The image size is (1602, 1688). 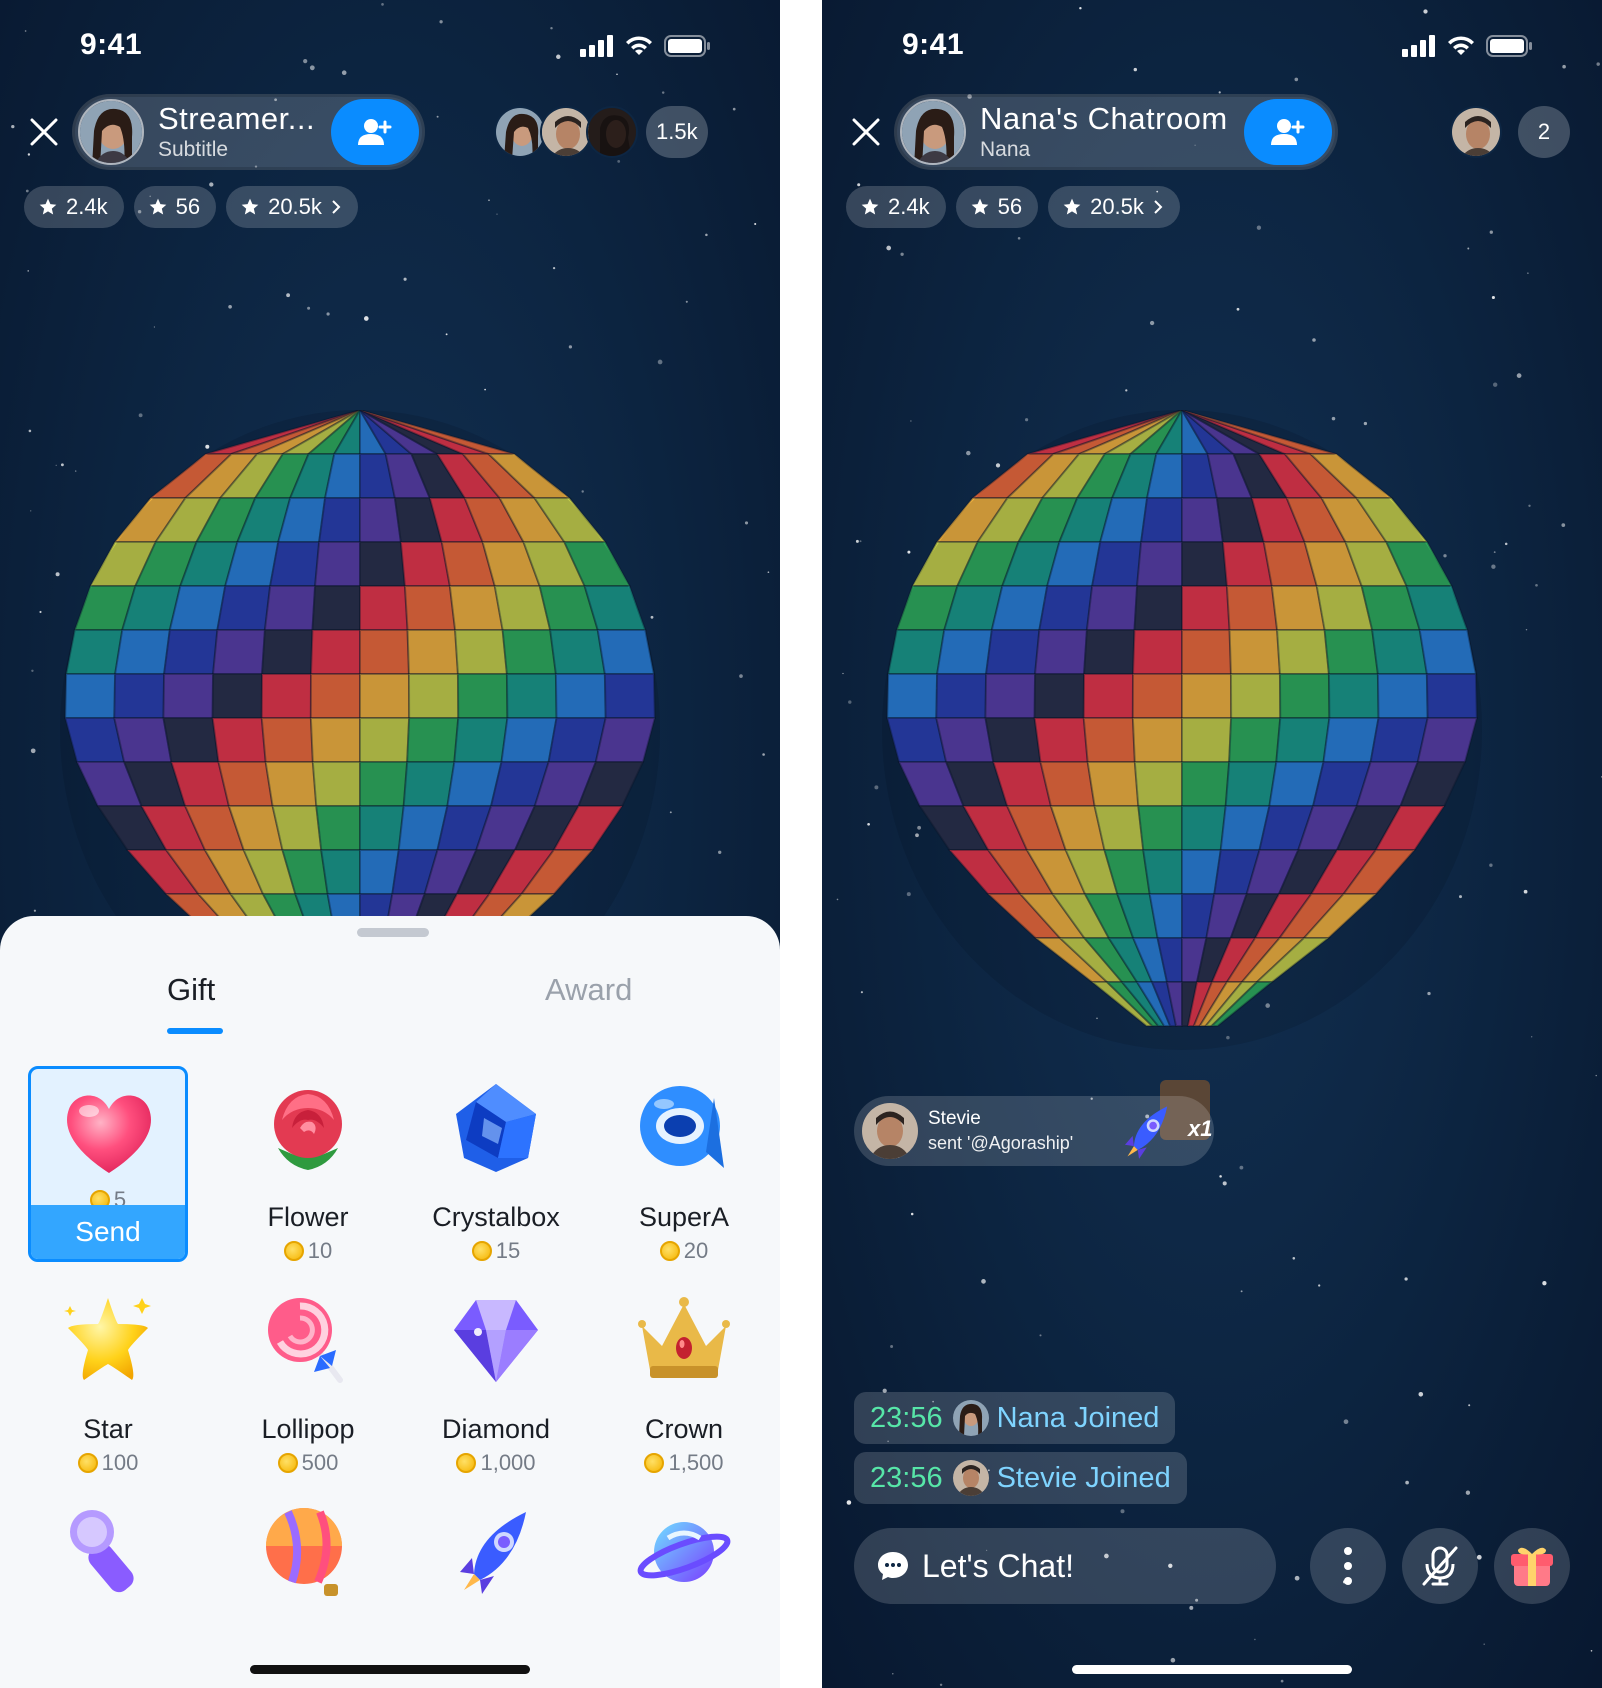 I want to click on host-info-pill: Streamer... Subtitle, so click(x=249, y=132).